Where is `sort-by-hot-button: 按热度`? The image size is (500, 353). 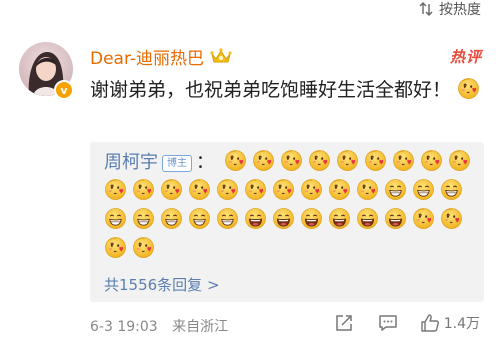
sort-by-hot-button: 按热度 is located at coordinates (450, 9).